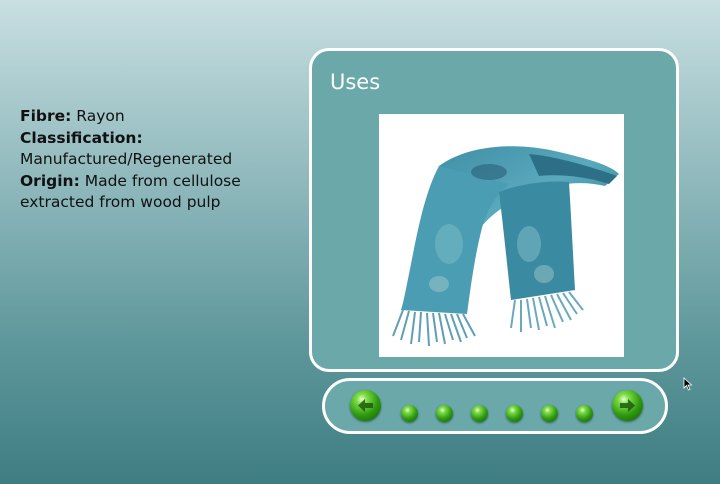 The height and width of the screenshot is (484, 720). Describe the element at coordinates (126, 159) in the screenshot. I see `classification-value: Manufactured/Regenerated` at that location.